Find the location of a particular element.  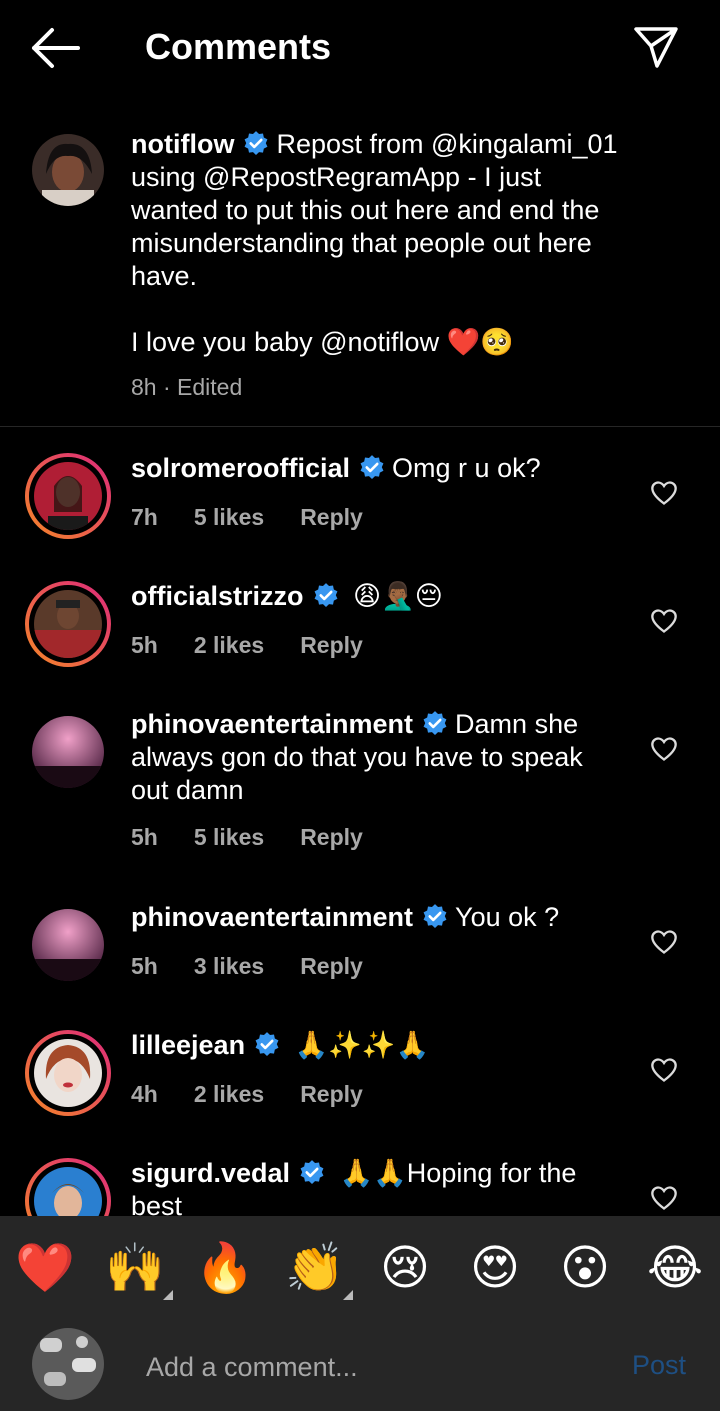

comment-composer: Post is located at coordinates (360, 1363).